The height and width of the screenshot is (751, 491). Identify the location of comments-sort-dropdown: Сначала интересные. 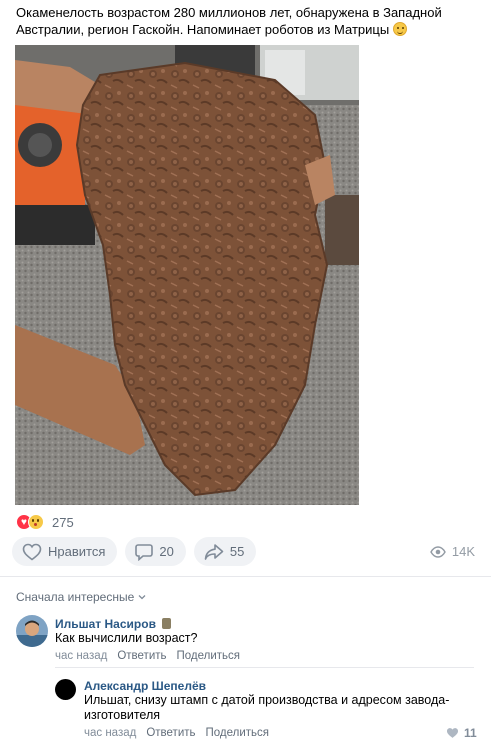
(81, 597).